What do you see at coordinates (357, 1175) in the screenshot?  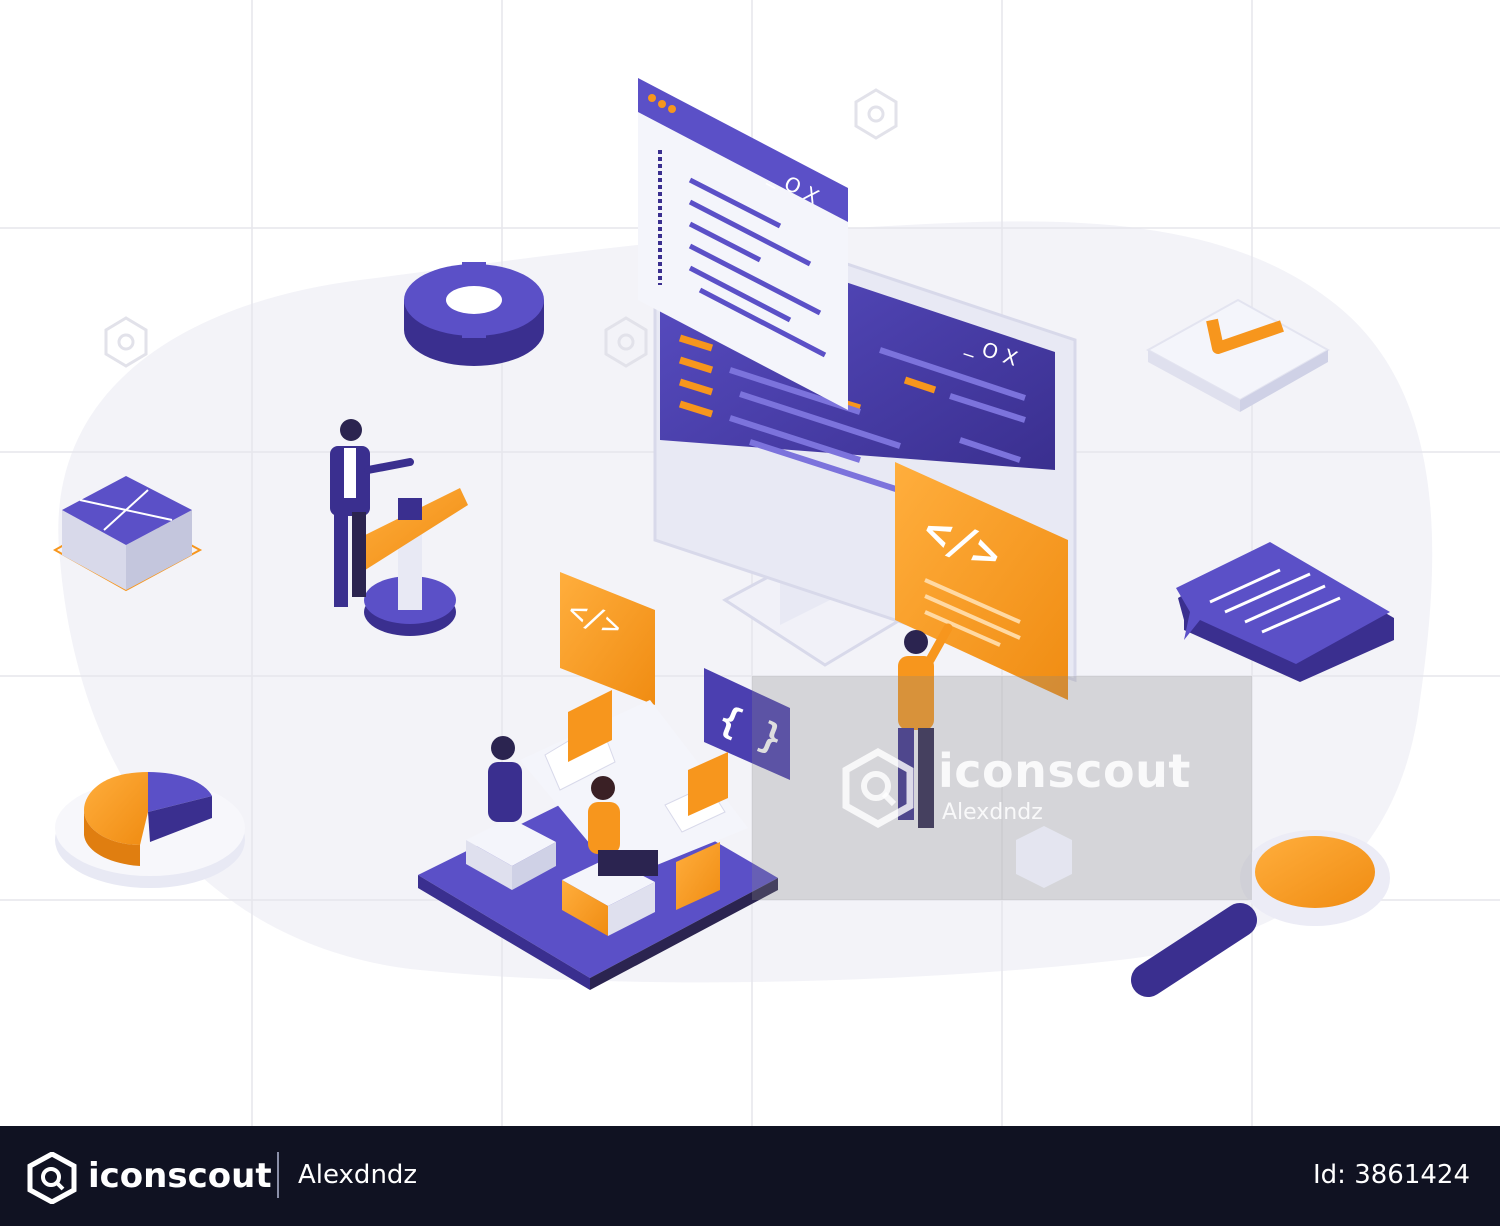 I see `footer-author-link: Alexdndz` at bounding box center [357, 1175].